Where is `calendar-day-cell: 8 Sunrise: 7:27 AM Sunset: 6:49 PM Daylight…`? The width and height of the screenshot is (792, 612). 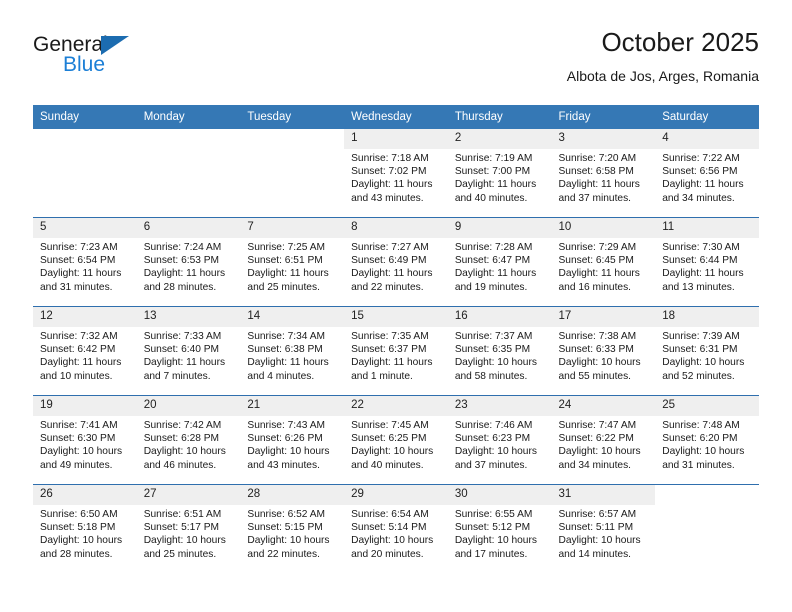 calendar-day-cell: 8 Sunrise: 7:27 AM Sunset: 6:49 PM Daylight… is located at coordinates (396, 262).